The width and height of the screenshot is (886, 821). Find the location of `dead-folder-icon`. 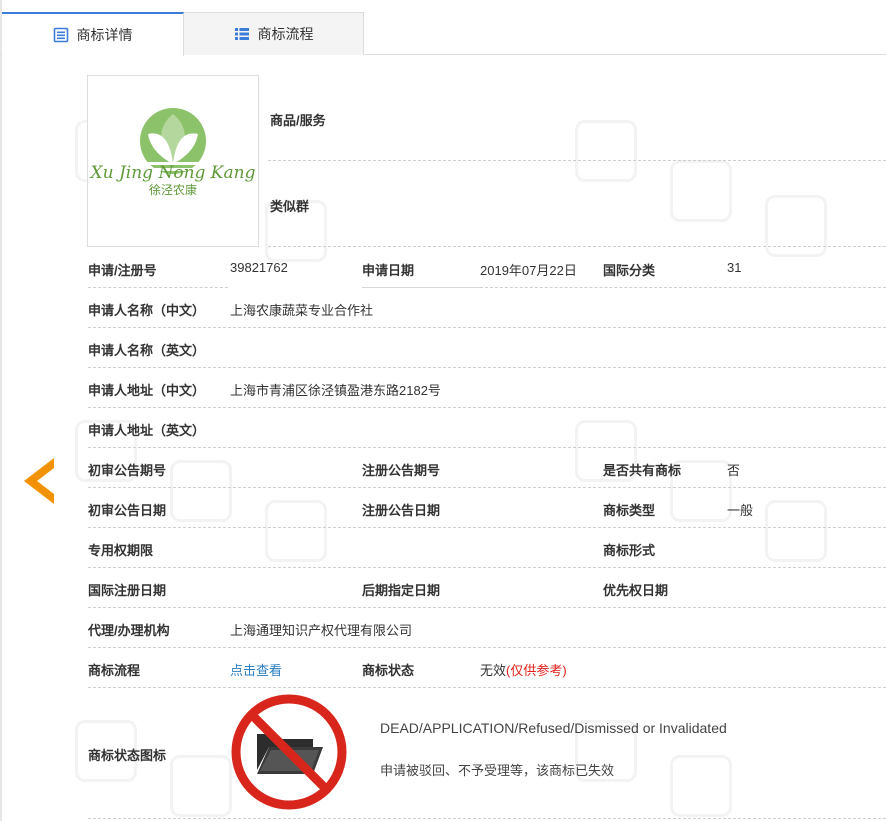

dead-folder-icon is located at coordinates (289, 752).